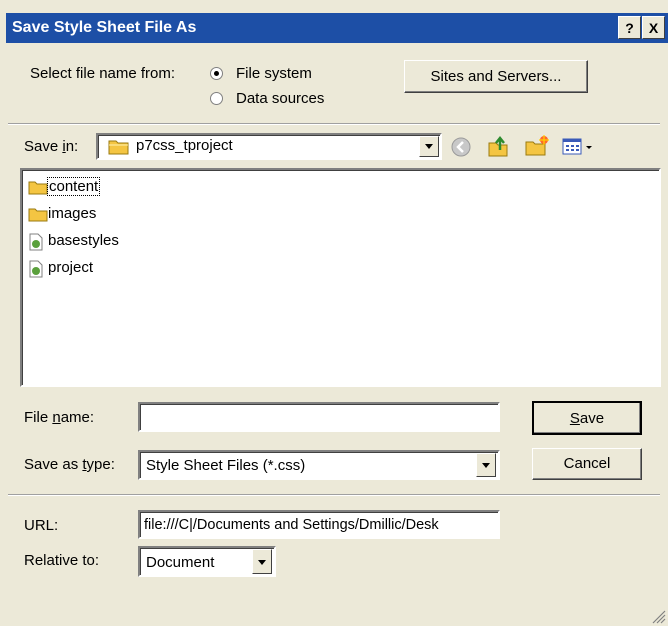 The image size is (668, 626). I want to click on file-name: content, so click(73, 186).